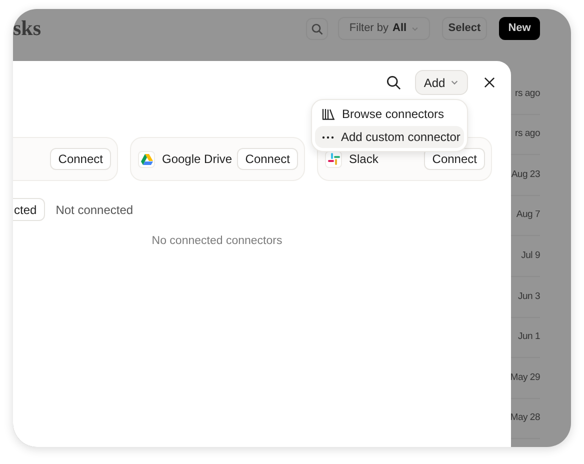  Describe the element at coordinates (389, 137) in the screenshot. I see `menu-item: Add custom connector` at that location.